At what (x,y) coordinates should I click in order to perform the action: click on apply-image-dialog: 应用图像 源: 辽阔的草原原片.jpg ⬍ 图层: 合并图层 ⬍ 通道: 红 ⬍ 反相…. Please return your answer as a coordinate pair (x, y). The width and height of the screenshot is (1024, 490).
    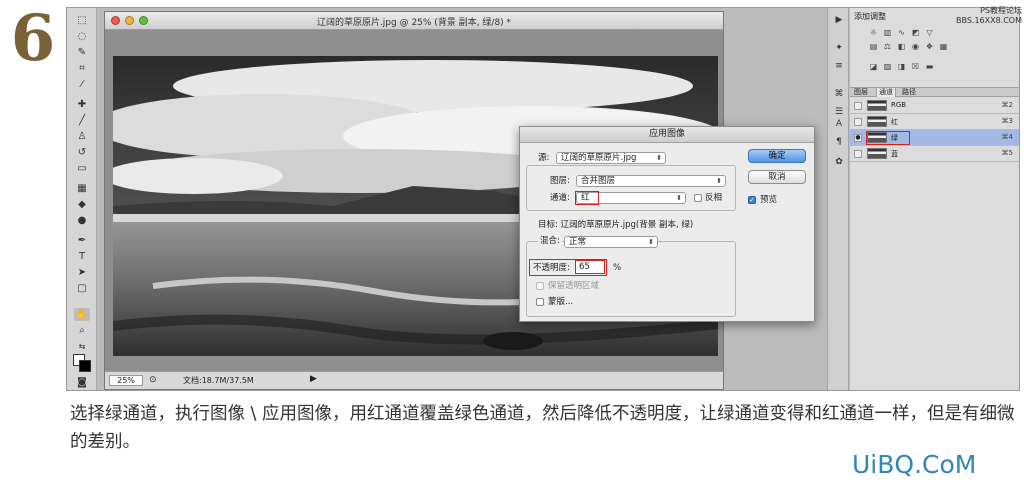
    Looking at the image, I should click on (667, 224).